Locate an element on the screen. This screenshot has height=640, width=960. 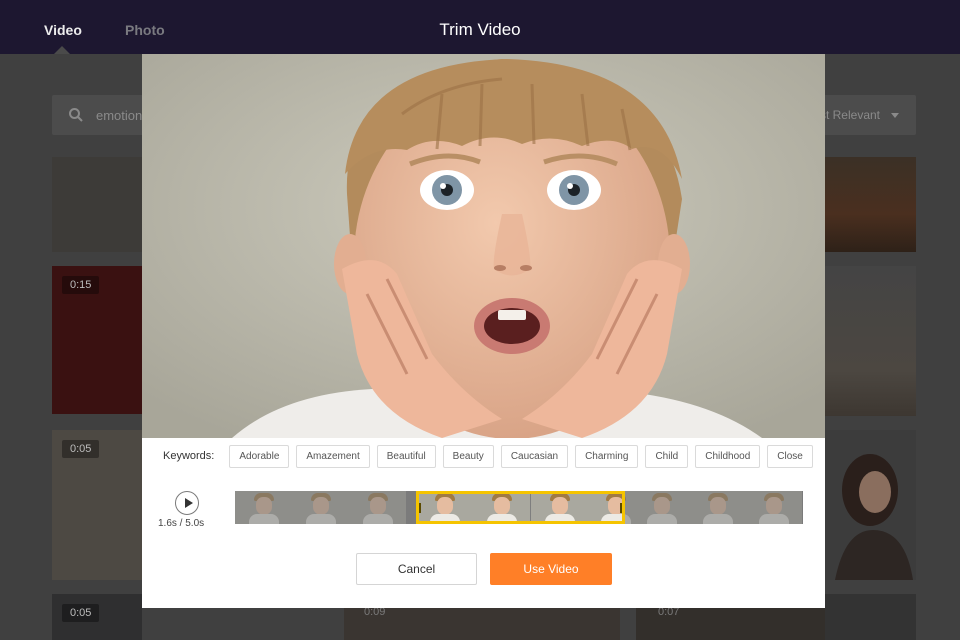
search-query: emotion is located at coordinates (119, 115).